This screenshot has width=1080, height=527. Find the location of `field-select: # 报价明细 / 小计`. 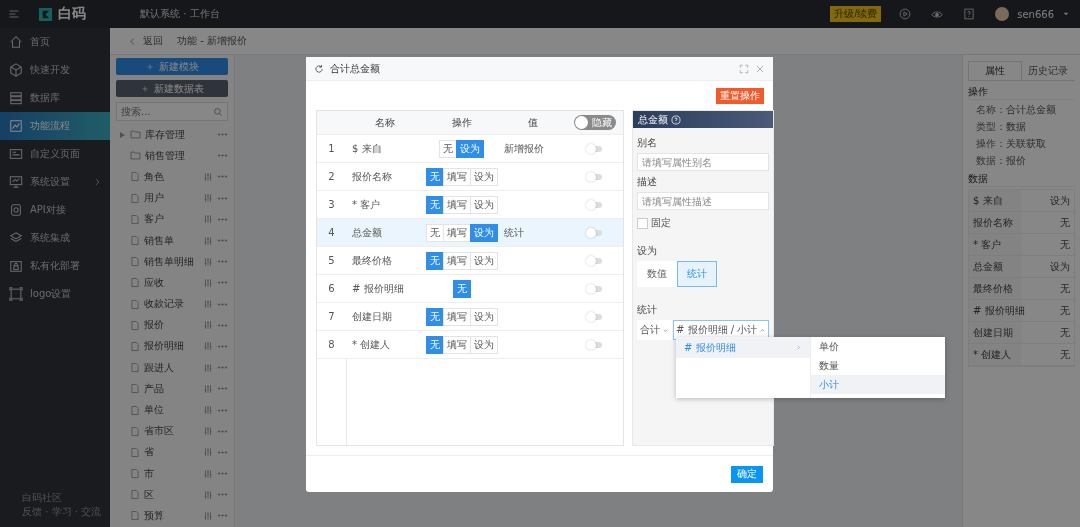

field-select: # 报价明细 / 小计 is located at coordinates (721, 330).